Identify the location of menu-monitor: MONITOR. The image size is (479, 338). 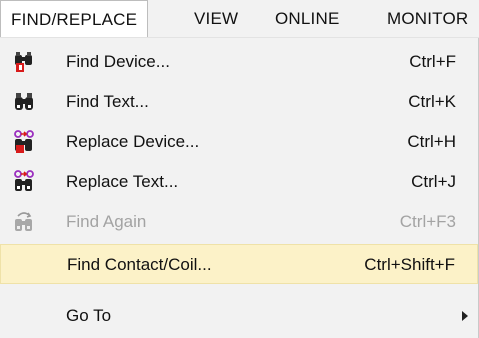
(427, 18).